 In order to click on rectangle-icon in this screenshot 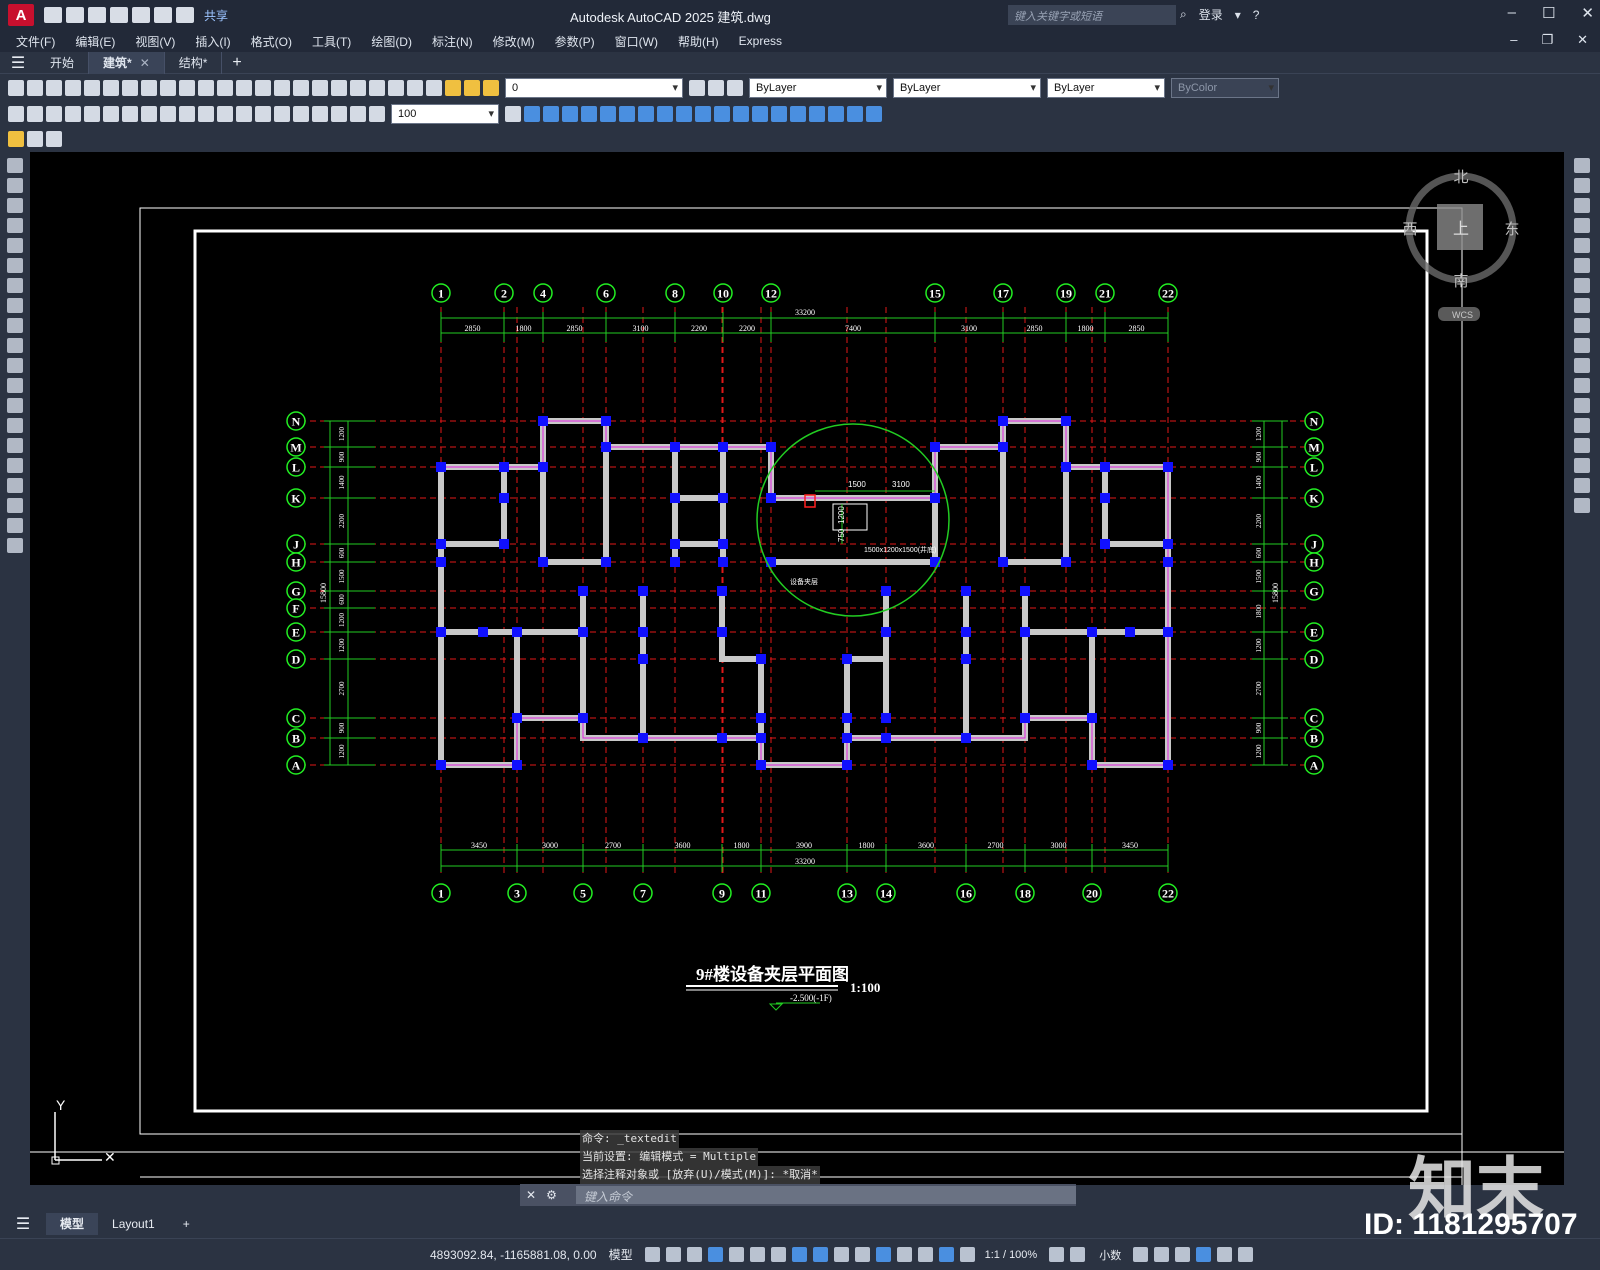, I will do `click(15, 245)`.